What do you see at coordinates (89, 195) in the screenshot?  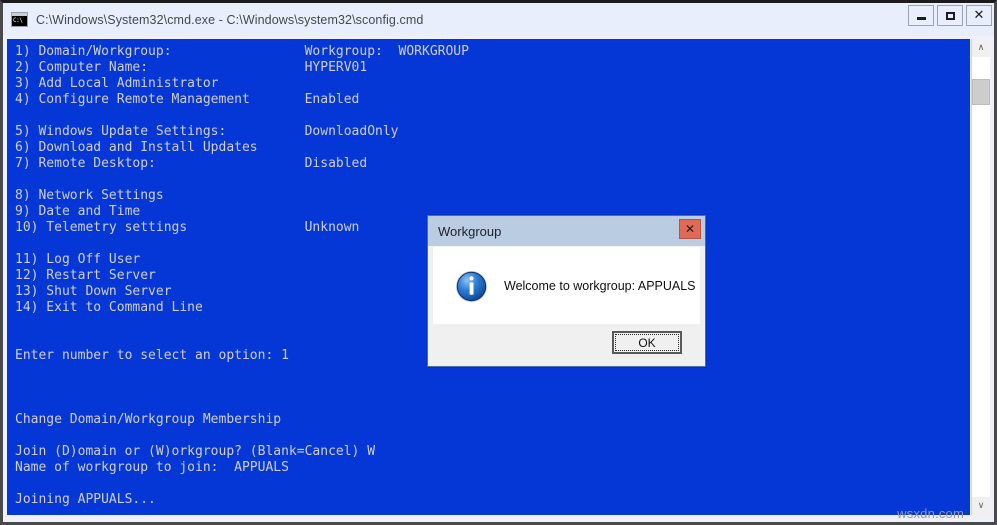 I see `console-line: 8) Network Settings` at bounding box center [89, 195].